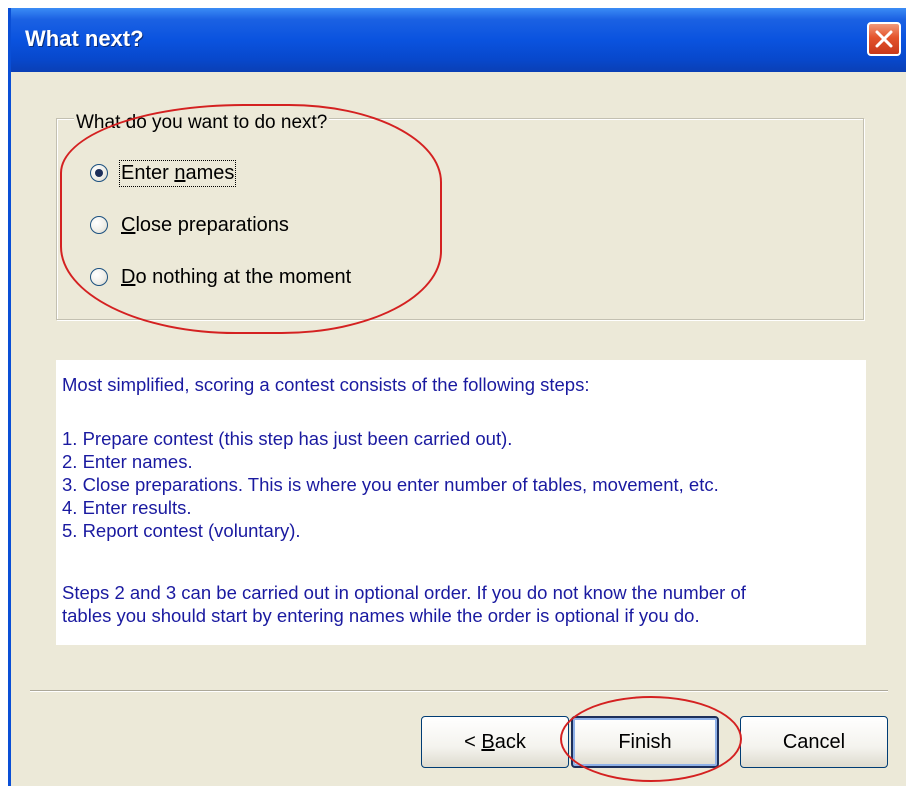 The image size is (906, 786). I want to click on group-legend: What do you want to do next?, so click(202, 123).